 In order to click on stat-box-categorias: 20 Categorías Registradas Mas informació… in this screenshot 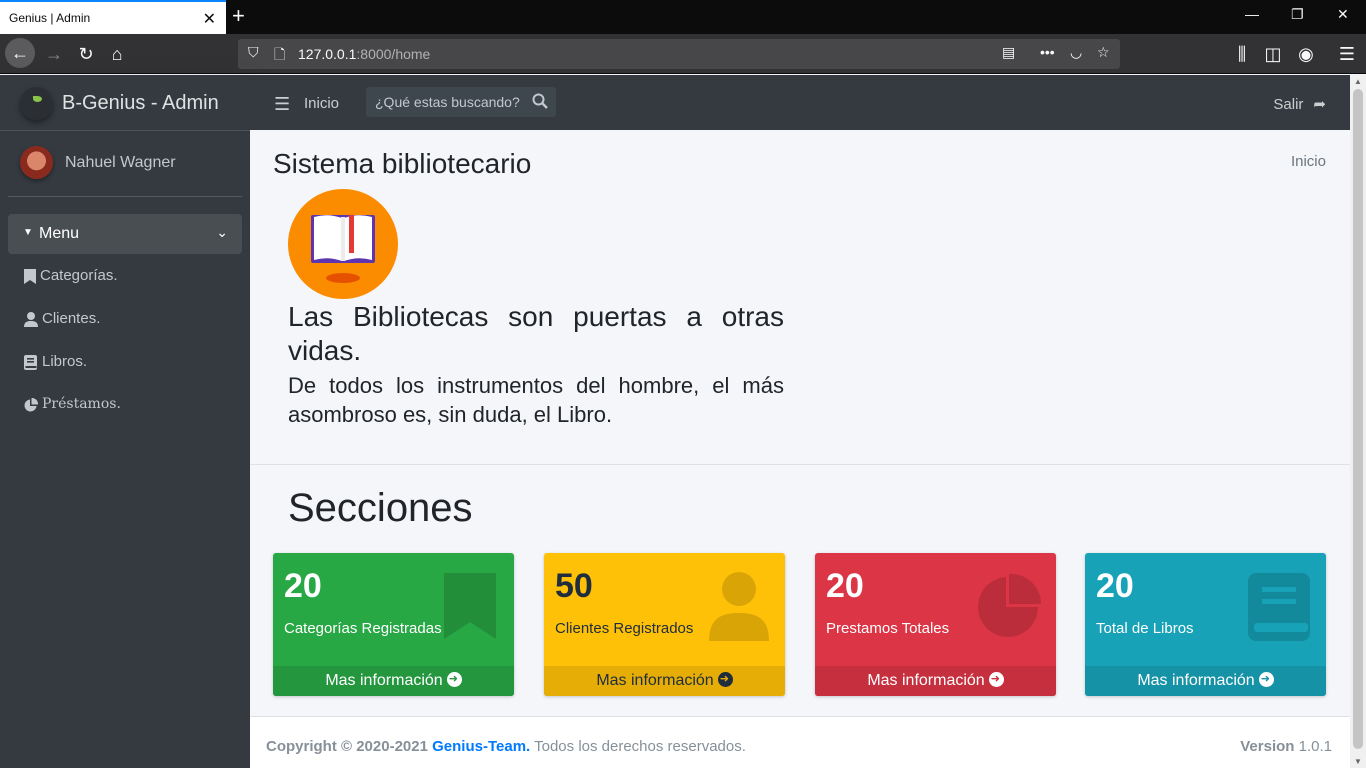, I will do `click(393, 624)`.